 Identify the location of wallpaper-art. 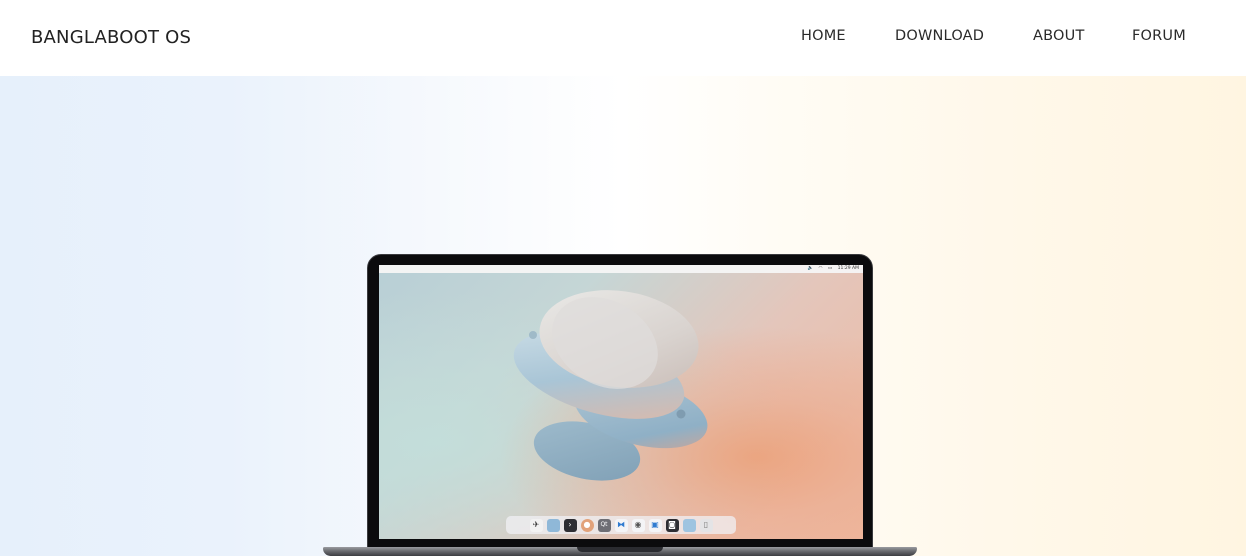
(610, 385).